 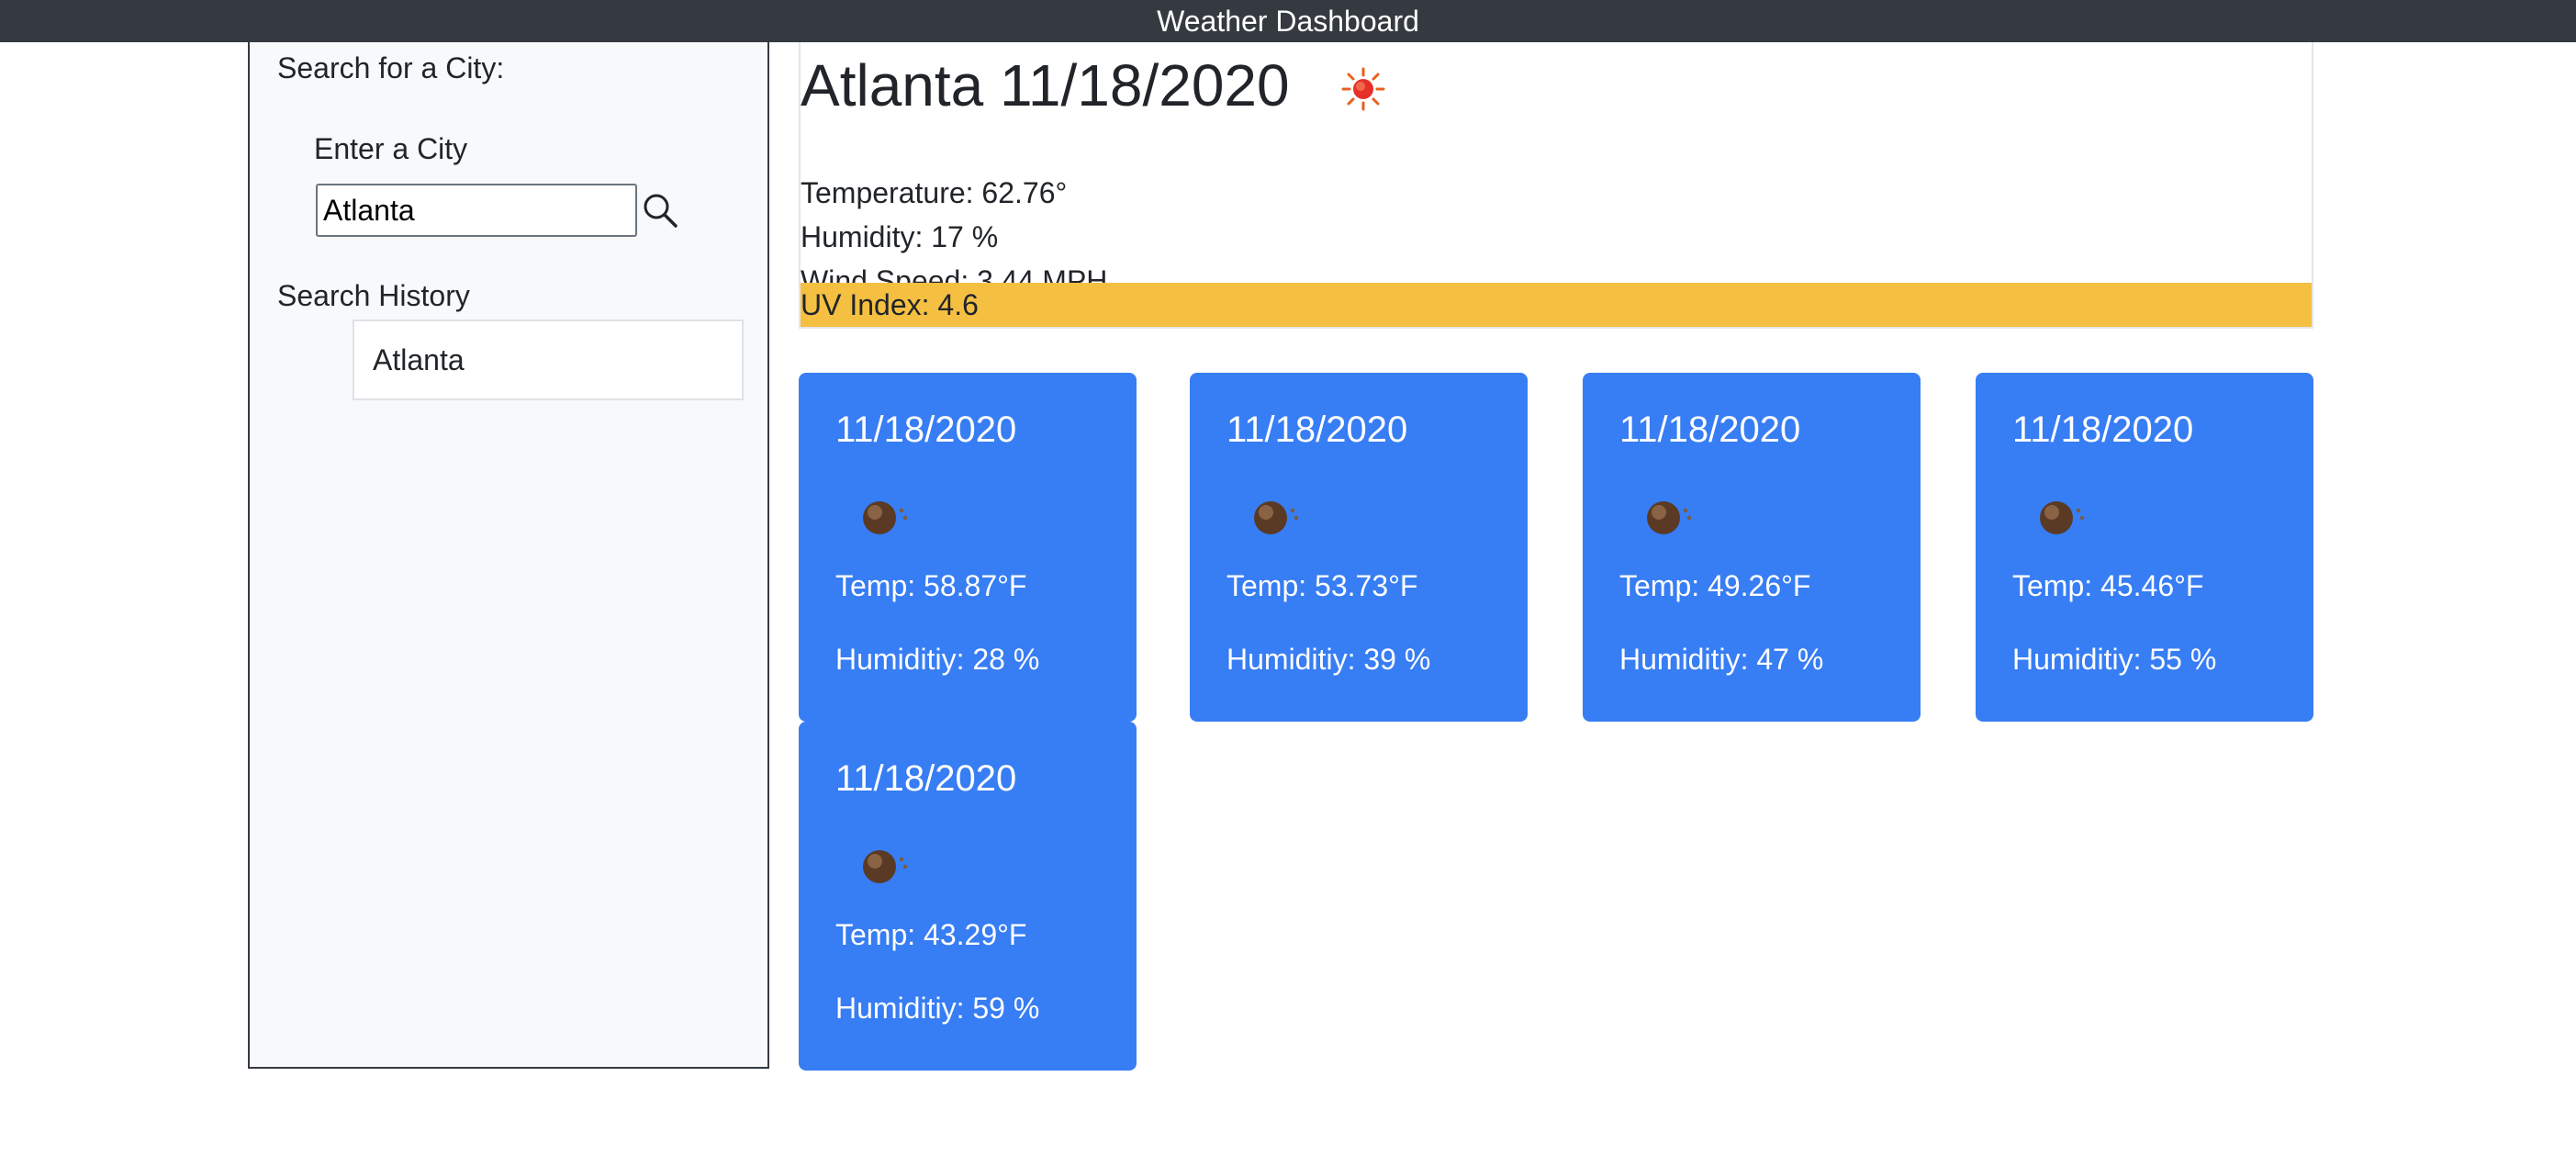 I want to click on sun-icon, so click(x=1363, y=89).